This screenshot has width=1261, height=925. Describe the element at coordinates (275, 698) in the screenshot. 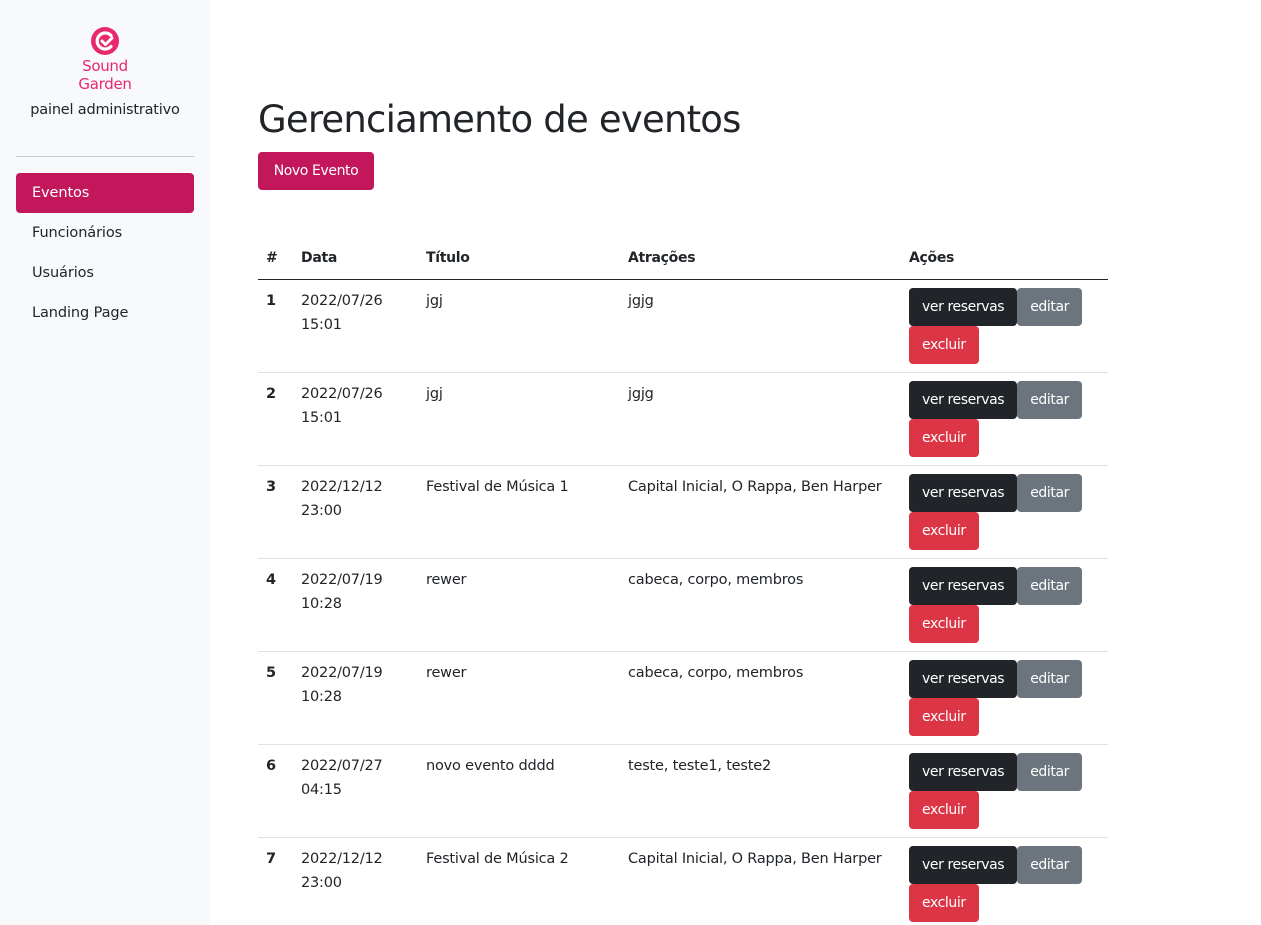

I see `event-number: 5` at that location.